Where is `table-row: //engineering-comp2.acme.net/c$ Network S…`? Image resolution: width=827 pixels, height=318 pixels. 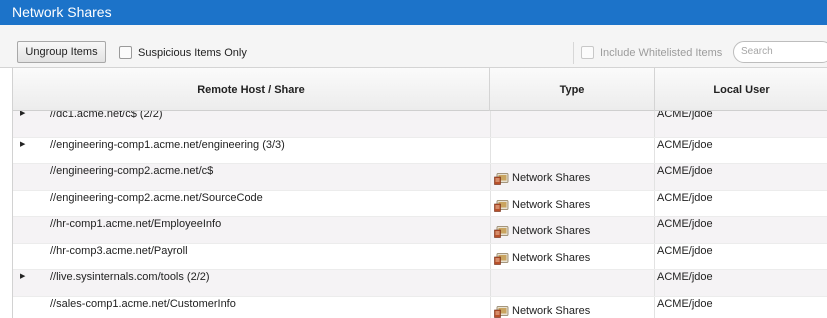
table-row: //engineering-comp2.acme.net/c$ Network S… is located at coordinates (420, 177).